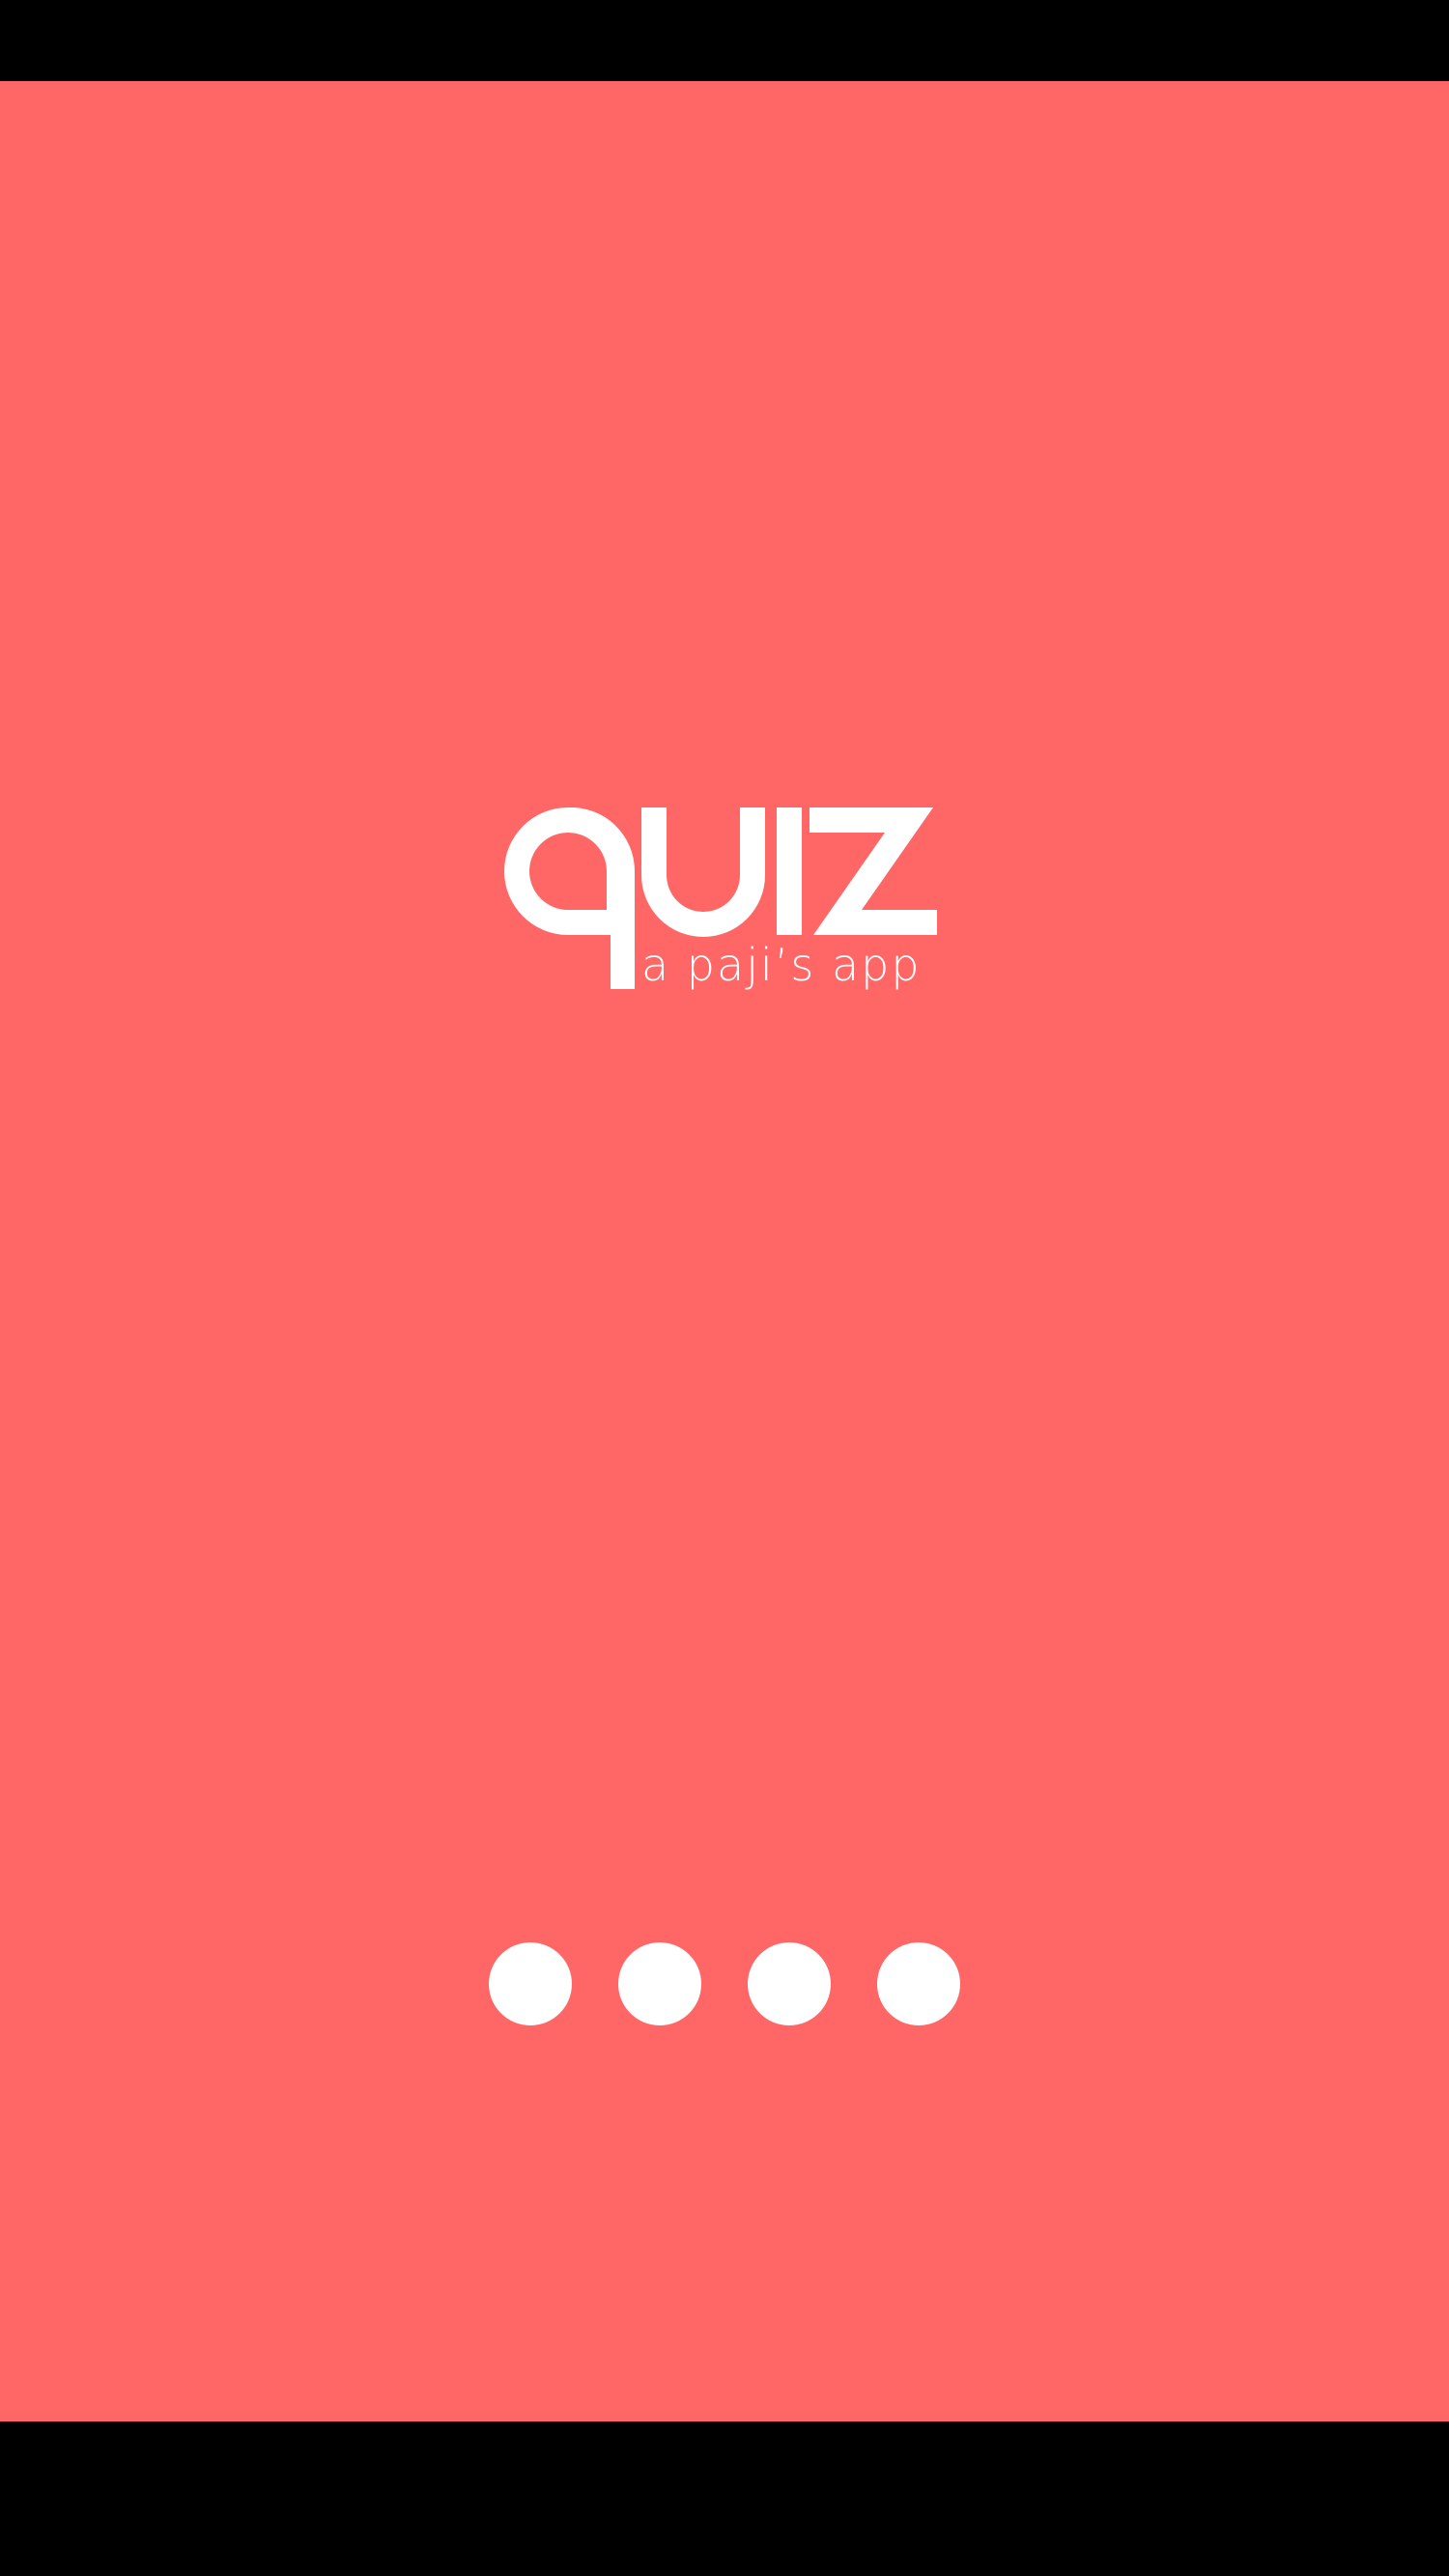 The height and width of the screenshot is (2576, 1449). What do you see at coordinates (570, 898) in the screenshot?
I see `logo-letter-q` at bounding box center [570, 898].